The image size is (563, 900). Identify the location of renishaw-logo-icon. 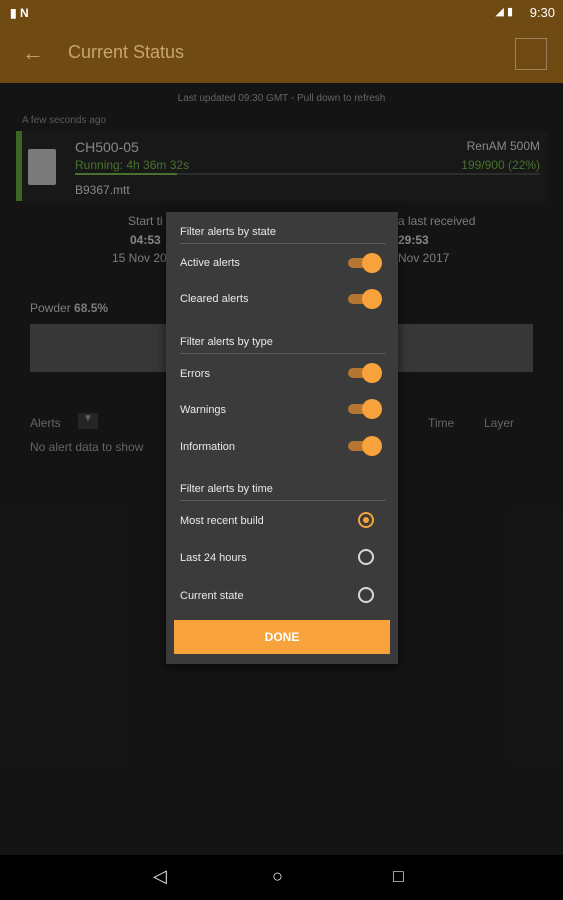
(531, 54).